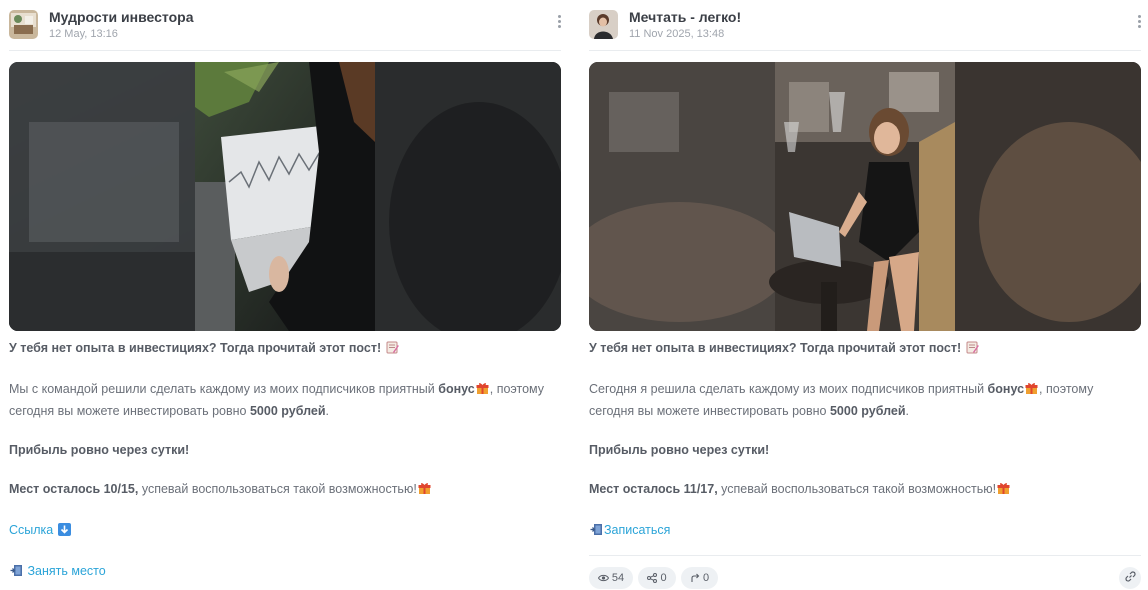  I want to click on views-count: 54, so click(618, 578).